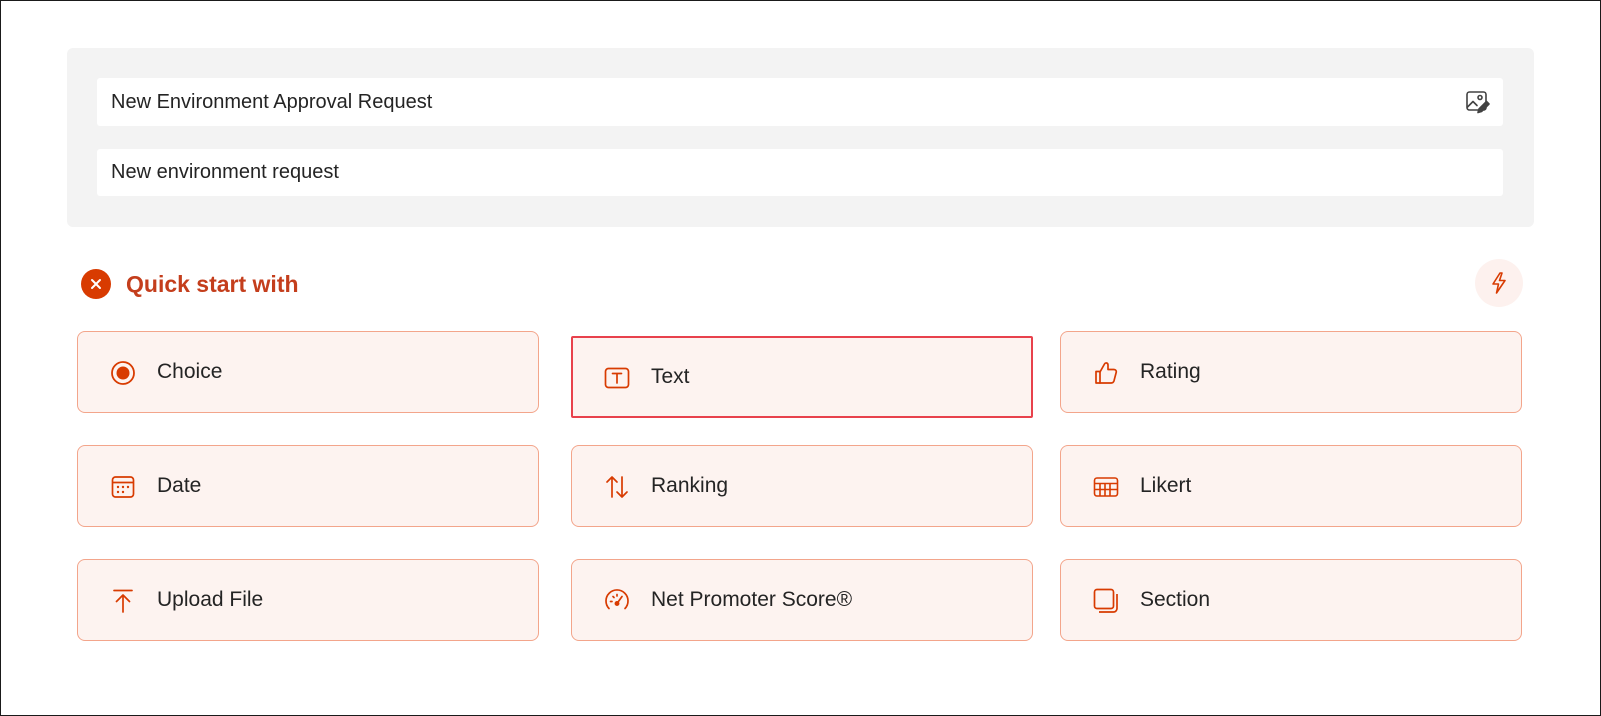 Image resolution: width=1601 pixels, height=716 pixels. What do you see at coordinates (1175, 599) in the screenshot?
I see `question-type-label: Section` at bounding box center [1175, 599].